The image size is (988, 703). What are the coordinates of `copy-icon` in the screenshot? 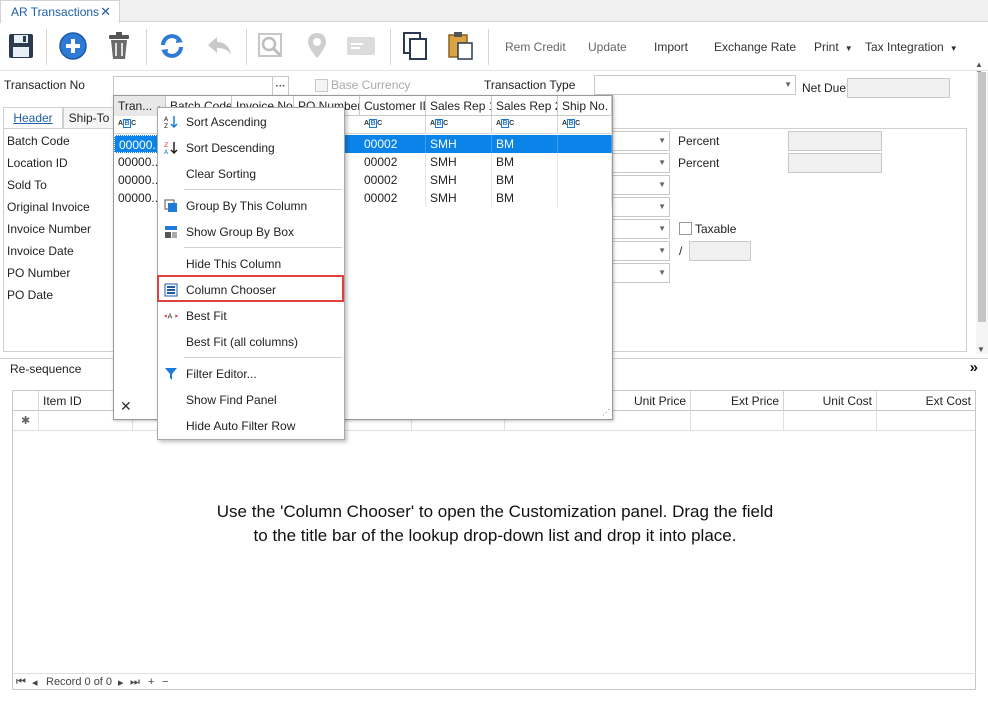 It's located at (415, 46).